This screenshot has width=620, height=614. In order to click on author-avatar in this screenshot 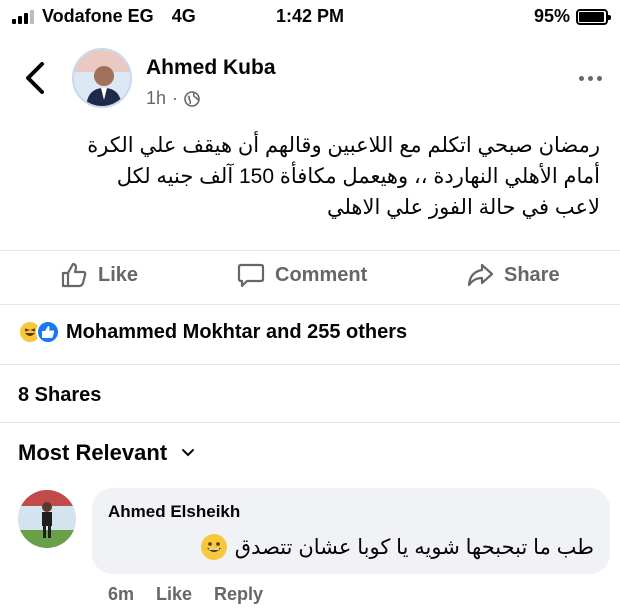, I will do `click(102, 78)`.